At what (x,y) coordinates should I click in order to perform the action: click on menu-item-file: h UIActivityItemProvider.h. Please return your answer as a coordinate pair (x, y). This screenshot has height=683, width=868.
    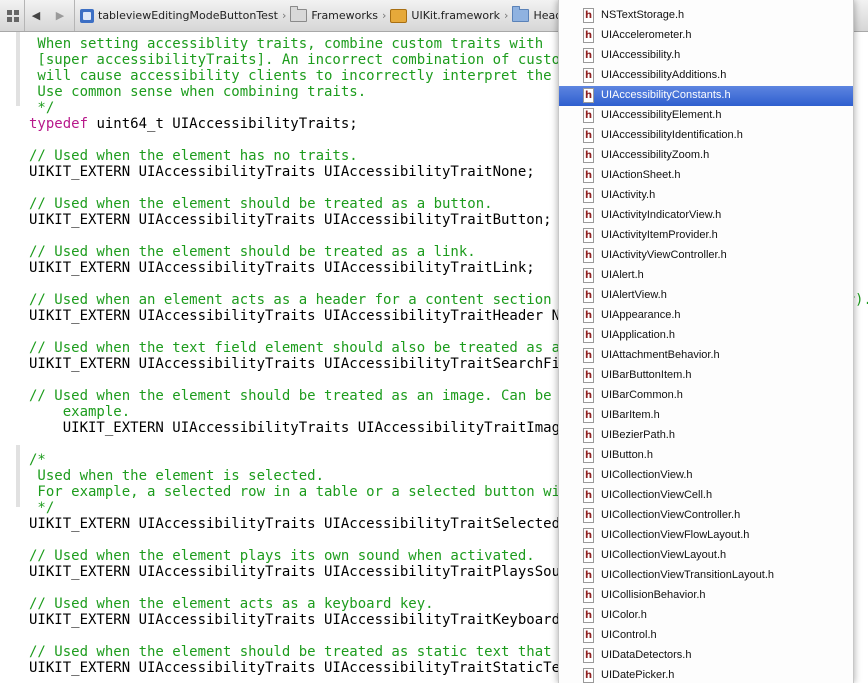
    Looking at the image, I should click on (706, 236).